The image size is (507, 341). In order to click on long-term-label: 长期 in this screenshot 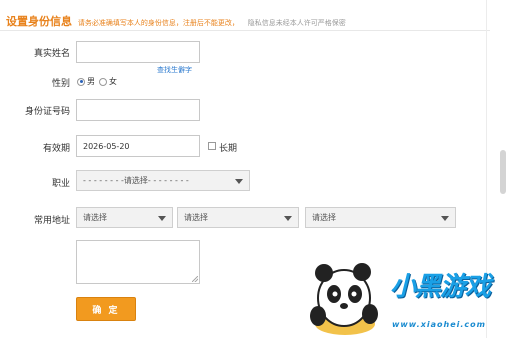, I will do `click(228, 147)`.